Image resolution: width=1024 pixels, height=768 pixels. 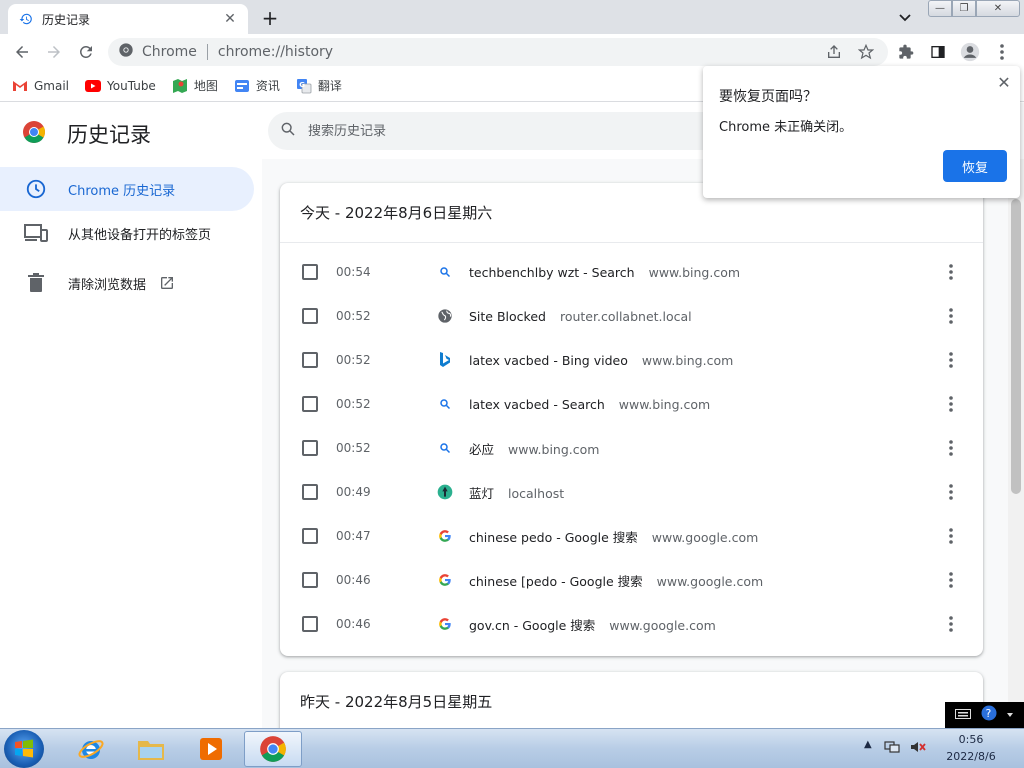 I want to click on sidebar-item-other-devices: 从其他设备打开的标签页, so click(x=127, y=233).